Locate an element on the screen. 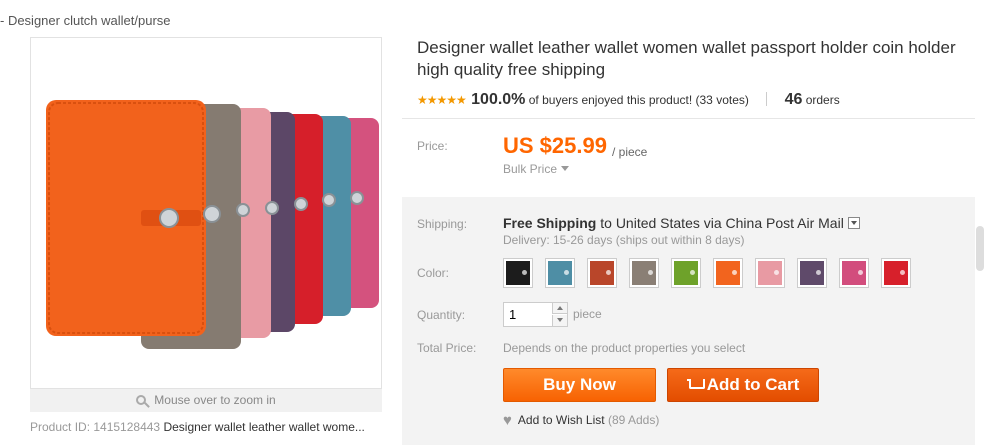 This screenshot has width=984, height=445. breadcrumb: - Designer clutch wallet/purse is located at coordinates (85, 20).